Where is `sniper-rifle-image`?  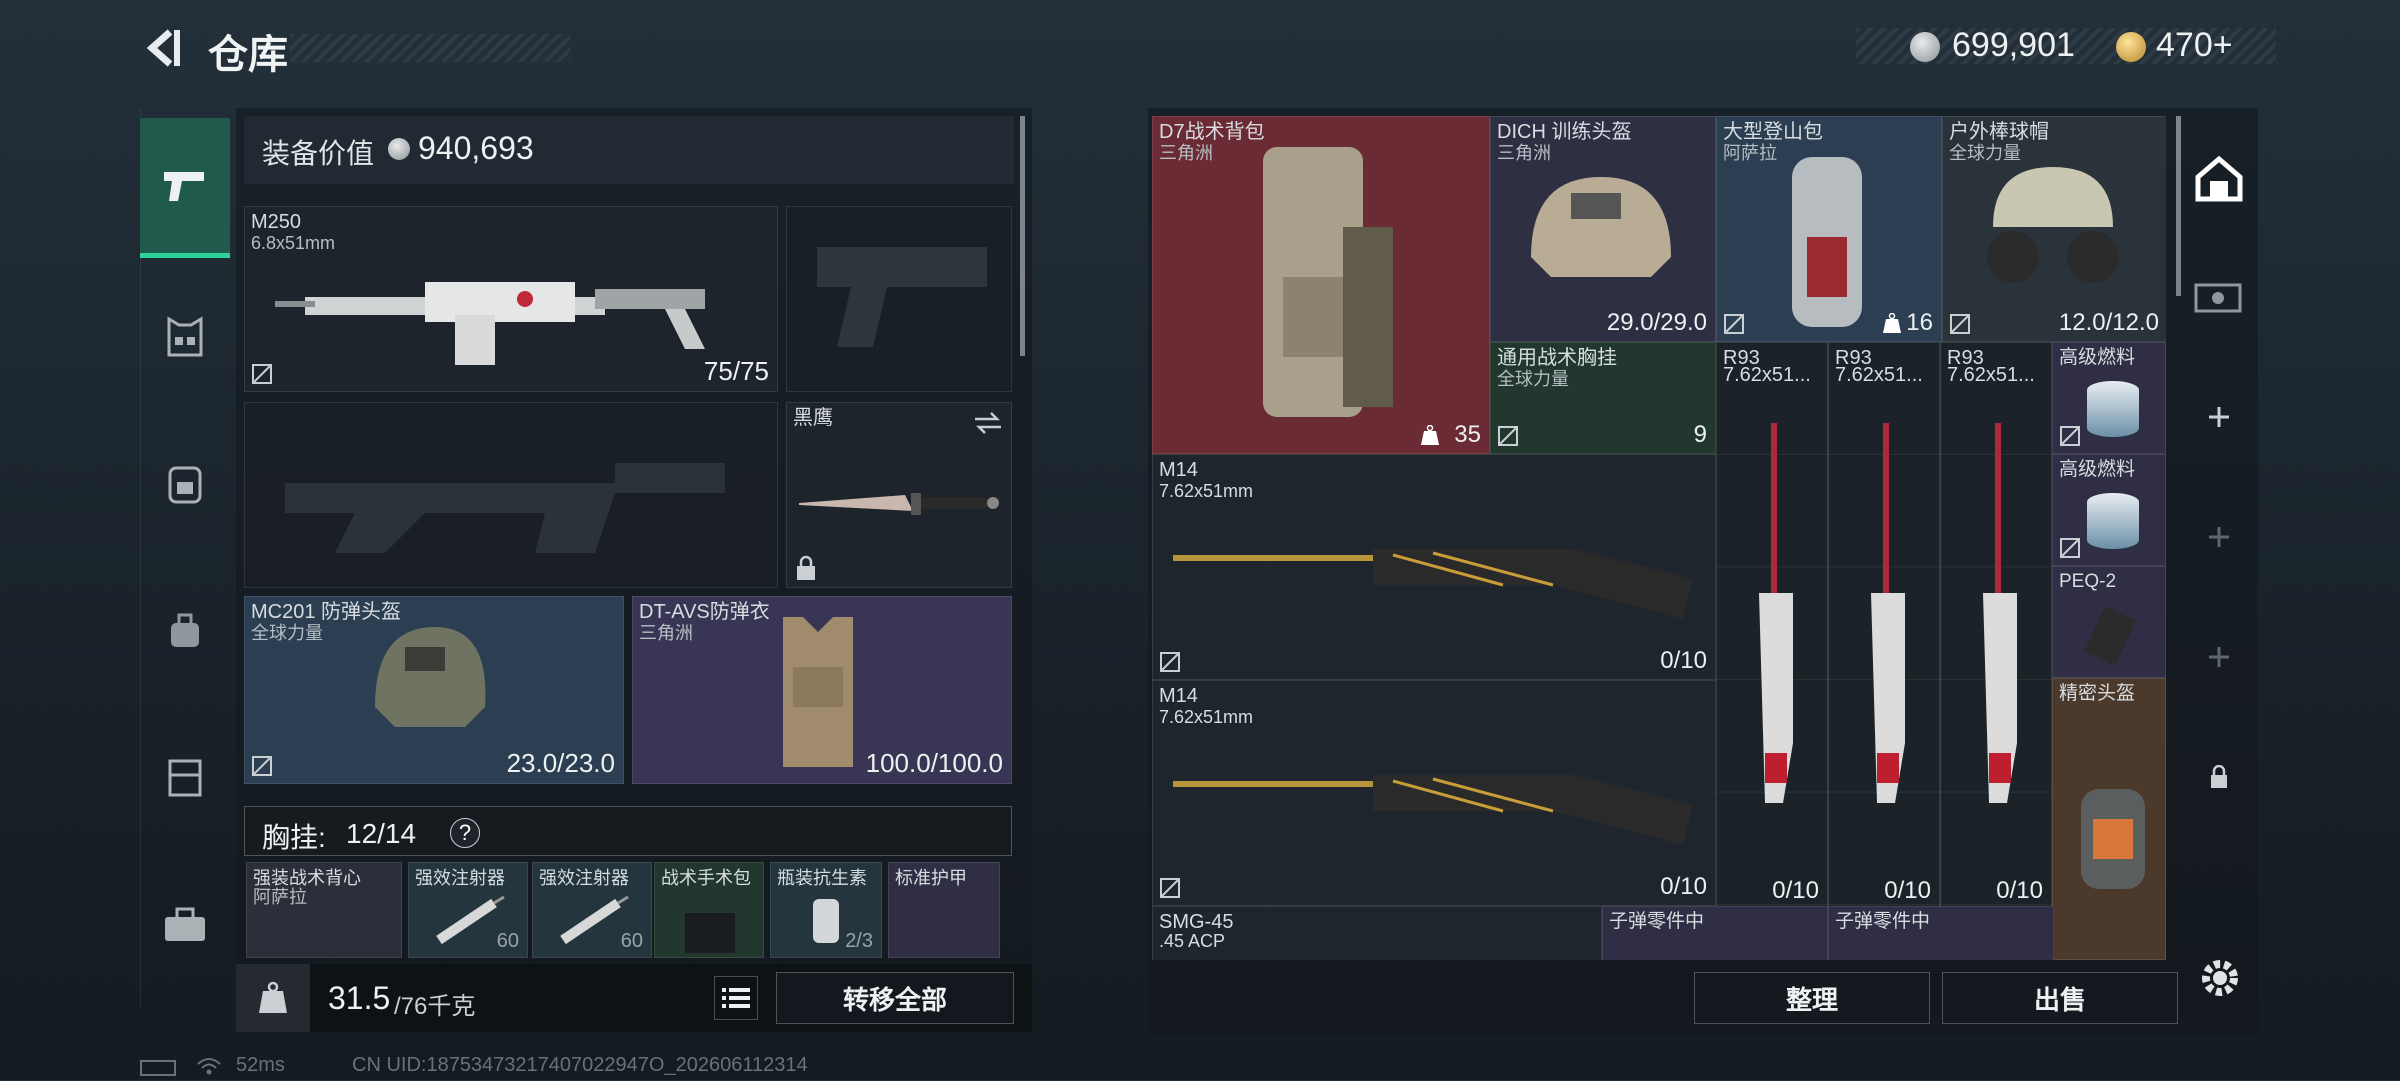 sniper-rifle-image is located at coordinates (1888, 613).